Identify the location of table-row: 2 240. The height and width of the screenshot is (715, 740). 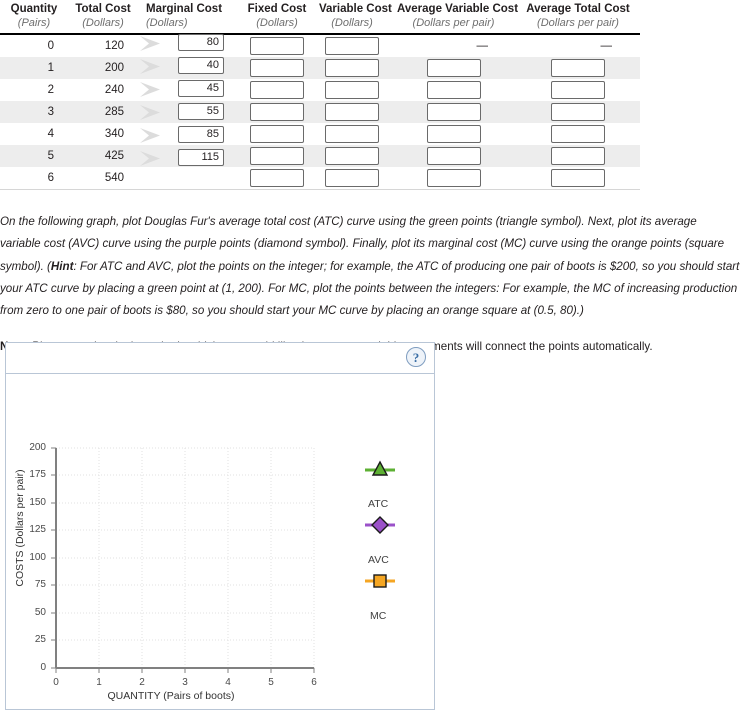
(320, 90).